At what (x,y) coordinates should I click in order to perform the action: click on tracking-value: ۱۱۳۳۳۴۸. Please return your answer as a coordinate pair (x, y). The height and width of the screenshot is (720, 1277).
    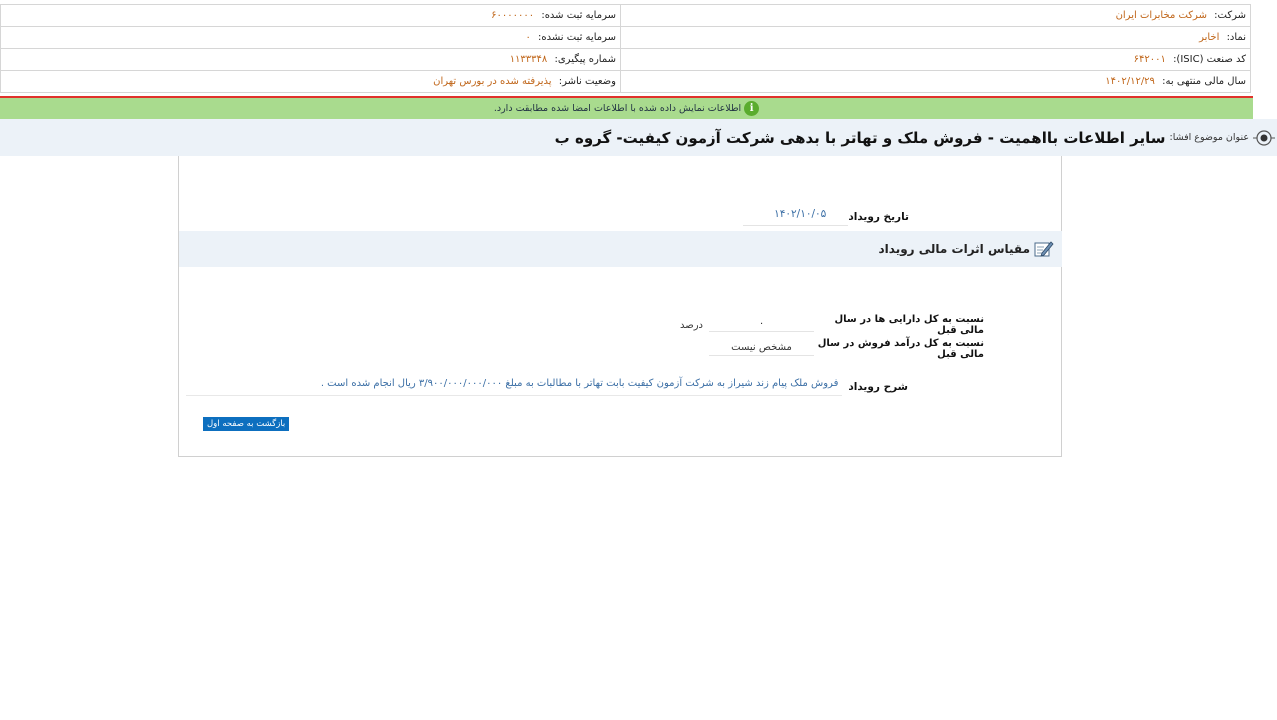
    Looking at the image, I should click on (528, 59).